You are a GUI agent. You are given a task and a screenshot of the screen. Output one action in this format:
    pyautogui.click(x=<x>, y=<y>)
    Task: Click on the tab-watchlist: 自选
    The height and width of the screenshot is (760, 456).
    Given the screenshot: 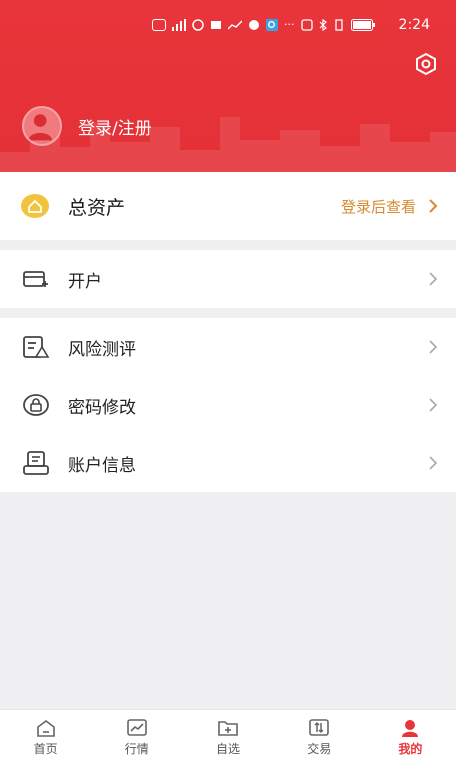 What is the action you would take?
    pyautogui.click(x=227, y=735)
    